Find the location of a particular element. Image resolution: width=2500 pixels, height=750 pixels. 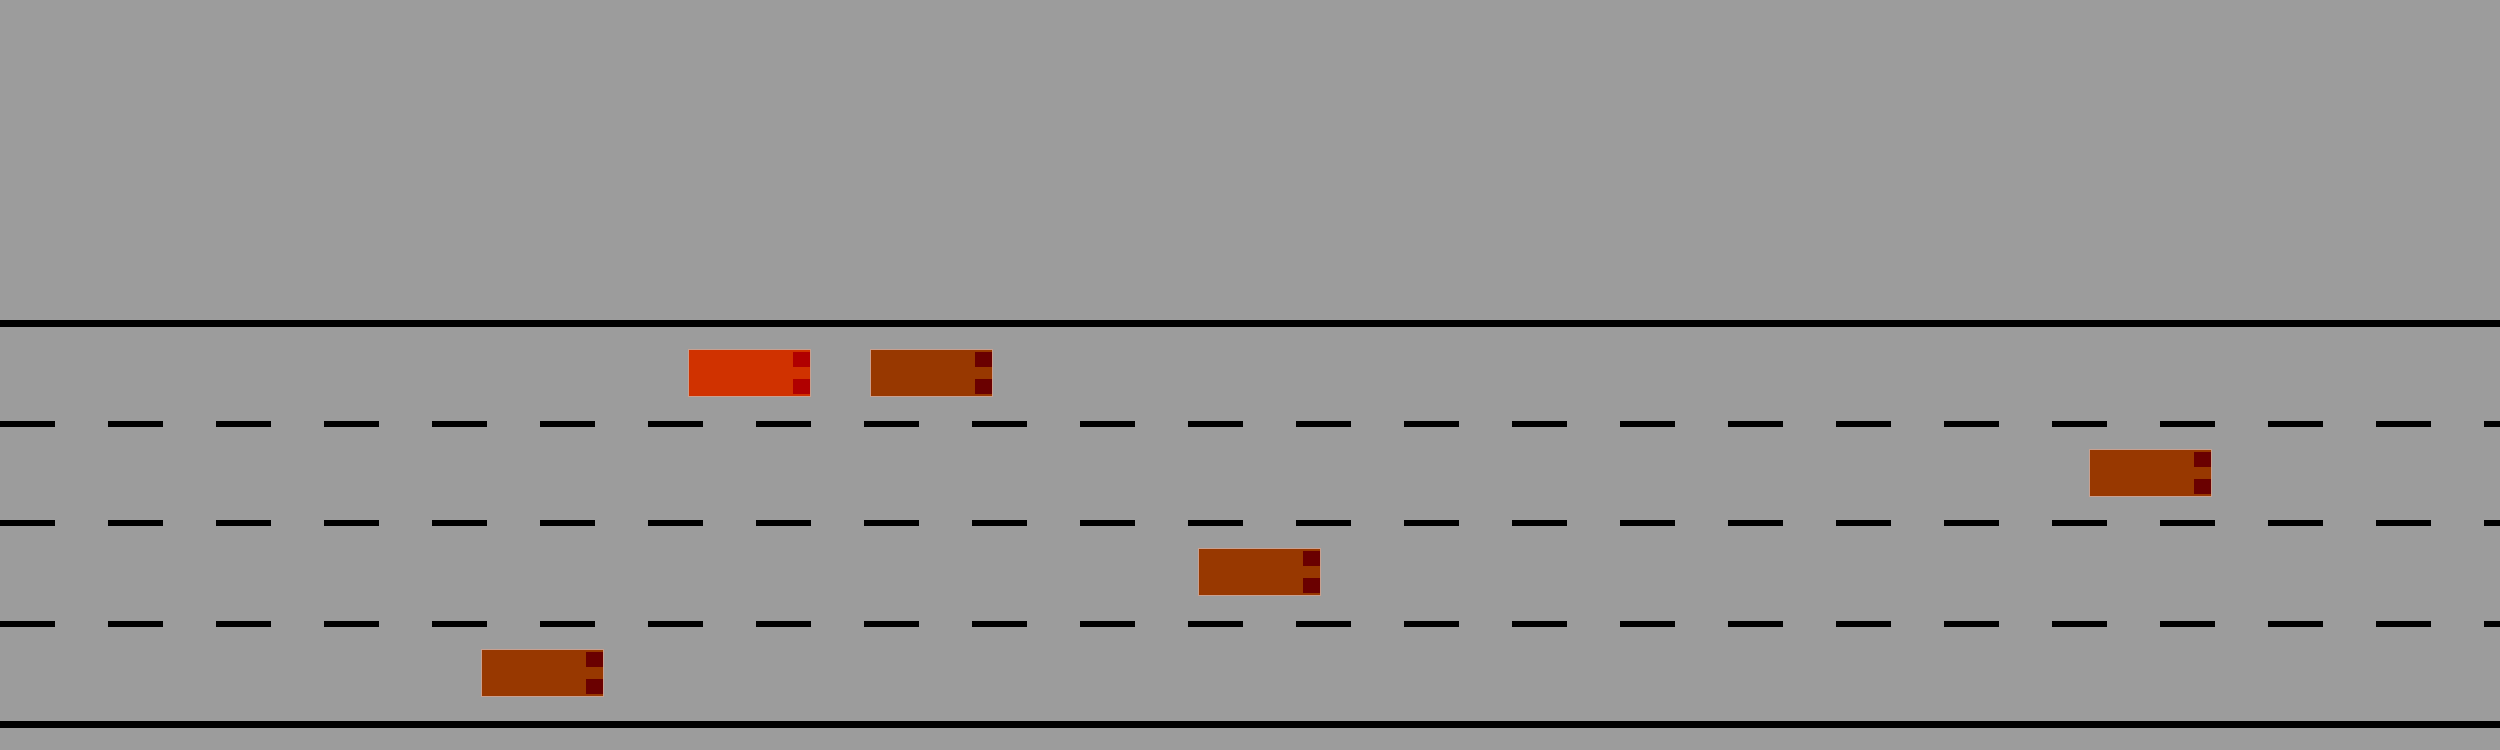

ego-vehicle is located at coordinates (749, 373).